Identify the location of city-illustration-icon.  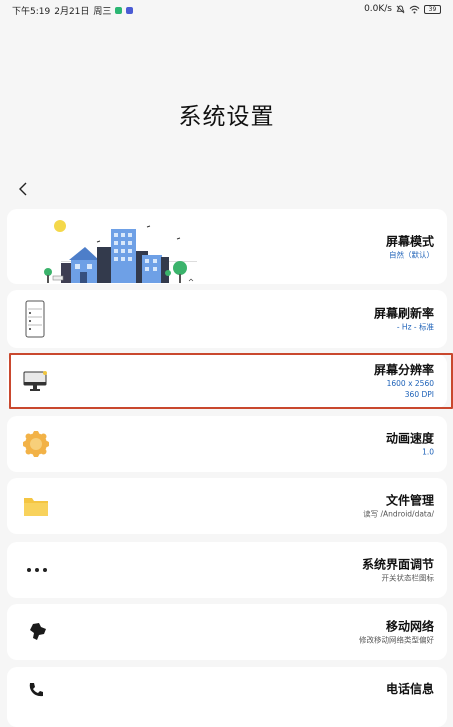
(120, 251).